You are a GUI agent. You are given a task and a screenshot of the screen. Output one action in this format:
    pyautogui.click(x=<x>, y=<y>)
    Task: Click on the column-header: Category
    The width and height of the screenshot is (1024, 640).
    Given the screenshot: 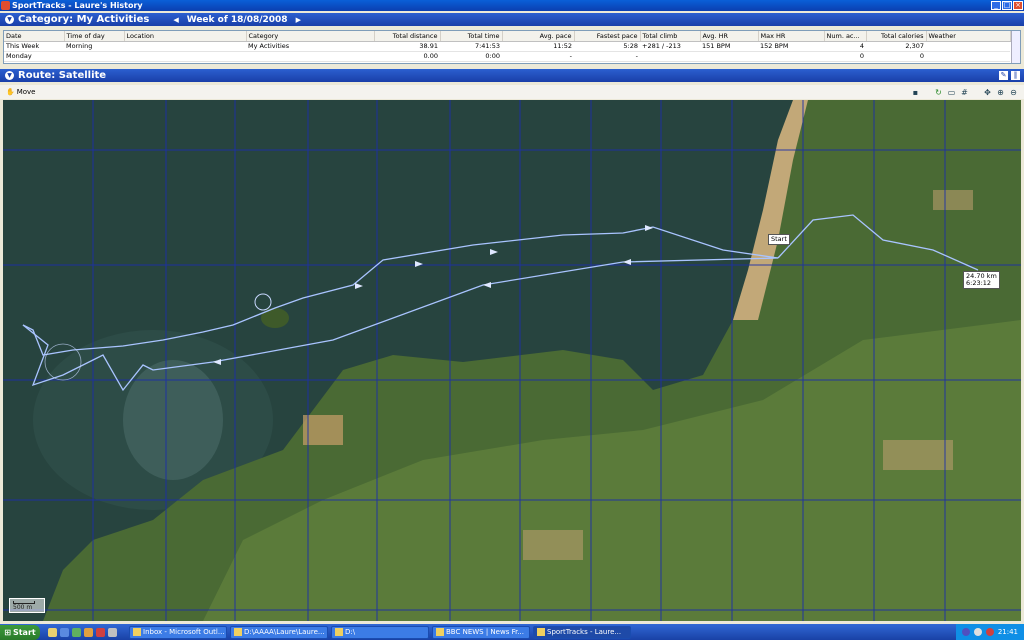 What is the action you would take?
    pyautogui.click(x=310, y=36)
    